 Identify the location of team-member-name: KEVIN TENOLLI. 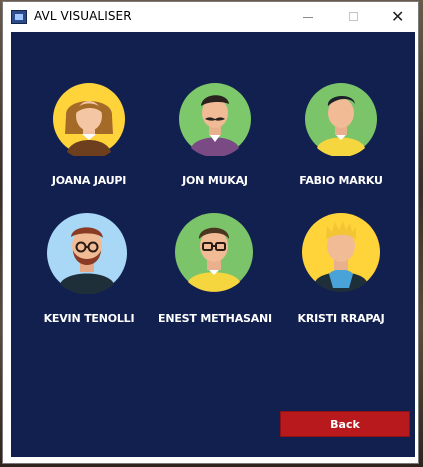
(89, 318).